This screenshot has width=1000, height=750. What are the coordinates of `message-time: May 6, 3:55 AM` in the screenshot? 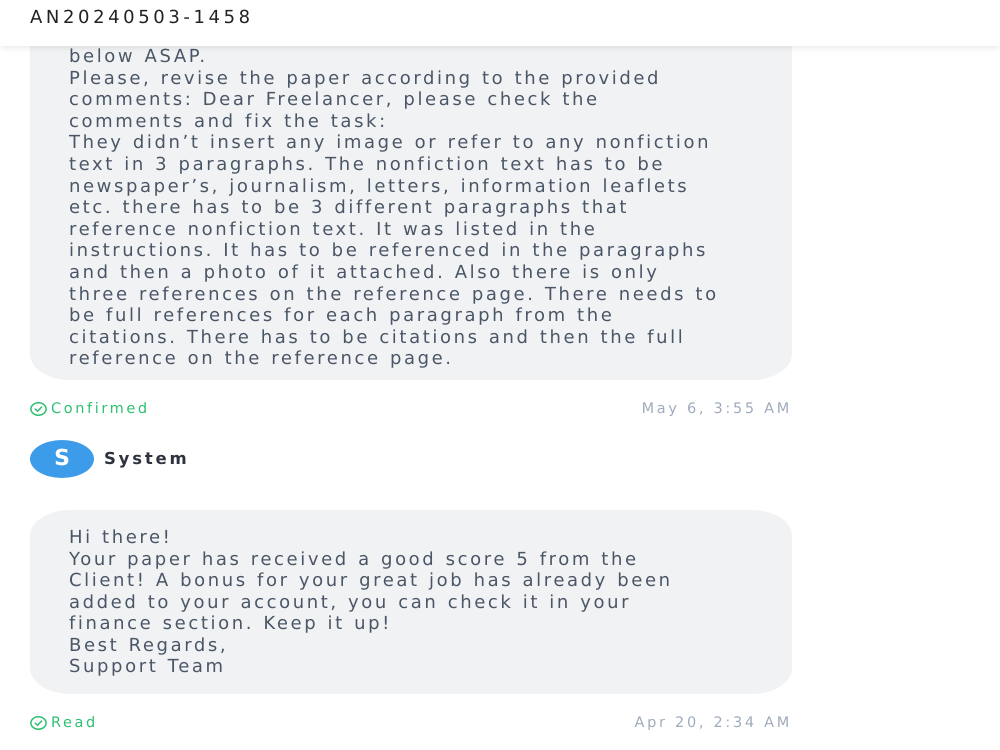 It's located at (717, 409).